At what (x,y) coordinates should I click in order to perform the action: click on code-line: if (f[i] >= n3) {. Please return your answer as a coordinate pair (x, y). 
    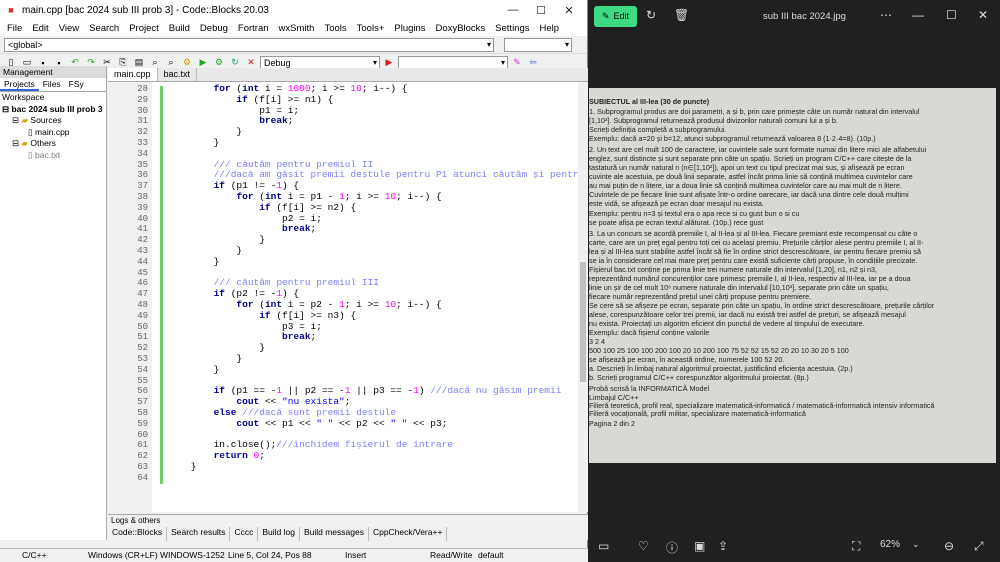
    Looking at the image, I should click on (308, 315).